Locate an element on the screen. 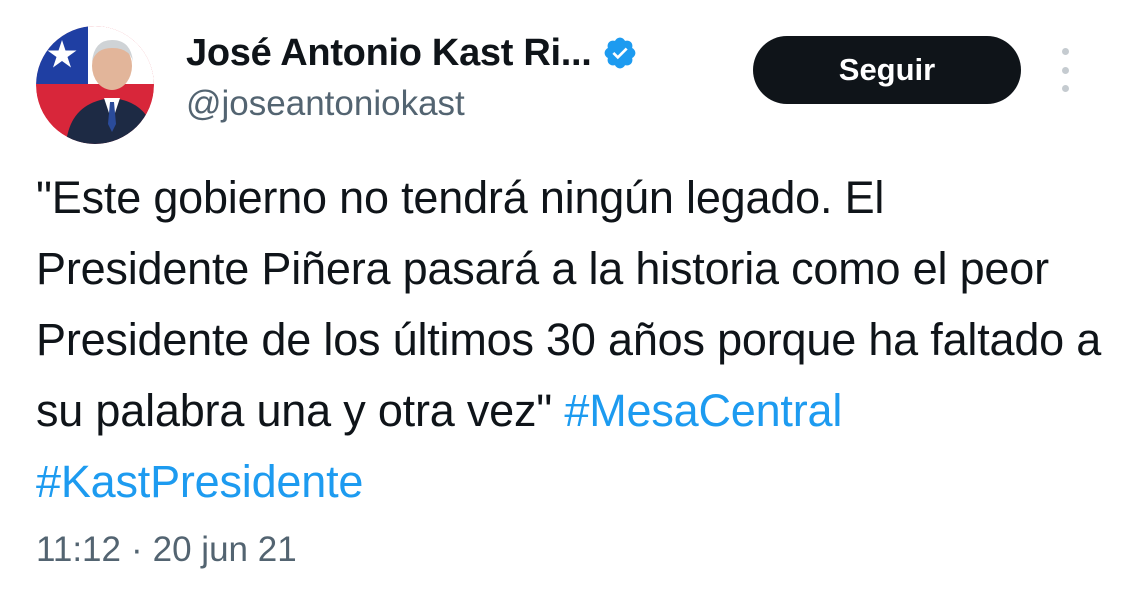  tweet-time: 11:12 is located at coordinates (78, 549).